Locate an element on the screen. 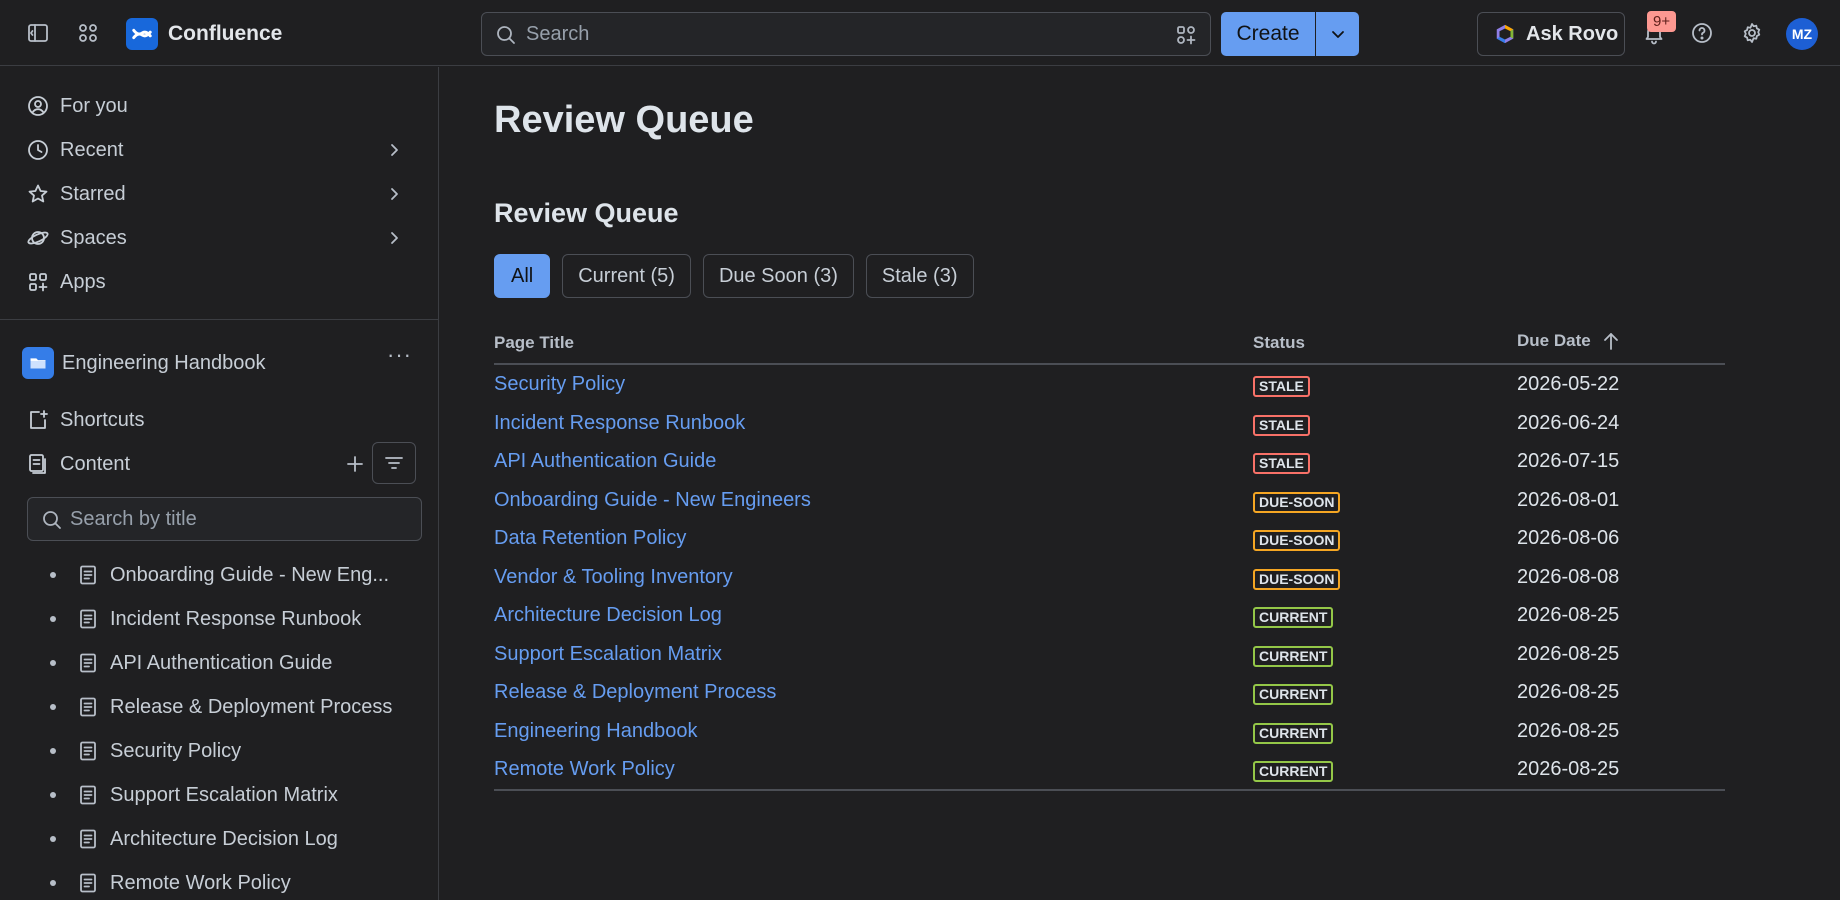 The image size is (1840, 900). table-row: Engineering Handbook CURRENT 2026-08-25 is located at coordinates (1109, 731).